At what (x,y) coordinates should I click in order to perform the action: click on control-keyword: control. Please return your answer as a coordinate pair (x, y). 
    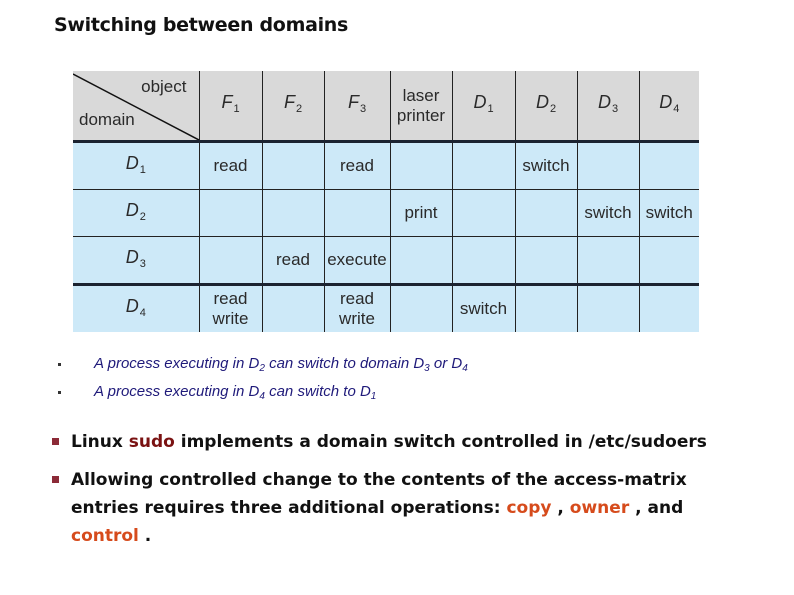
    Looking at the image, I should click on (105, 536).